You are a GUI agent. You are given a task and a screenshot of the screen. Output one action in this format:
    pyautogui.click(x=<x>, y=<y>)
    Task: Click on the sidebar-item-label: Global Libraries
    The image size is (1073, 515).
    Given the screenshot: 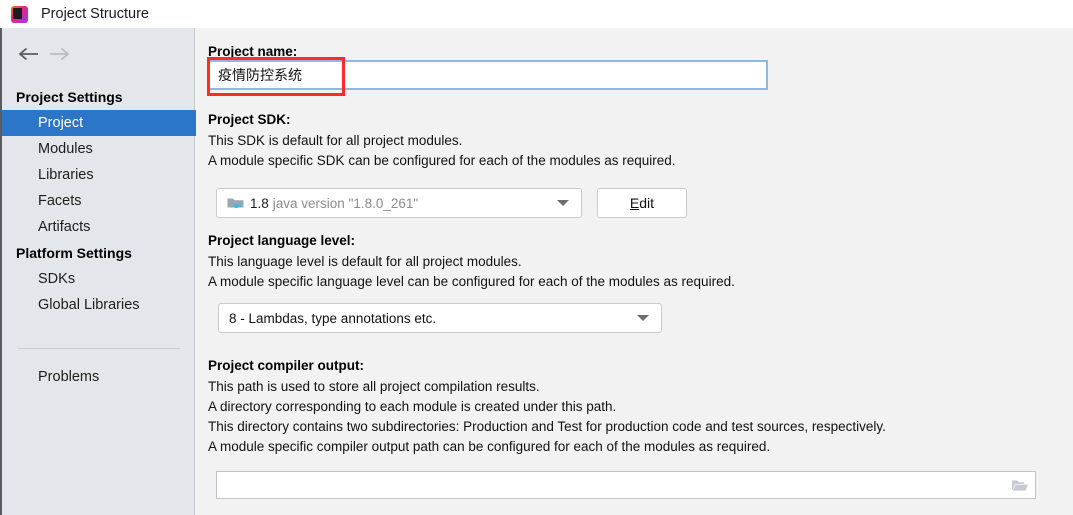 What is the action you would take?
    pyautogui.click(x=89, y=305)
    